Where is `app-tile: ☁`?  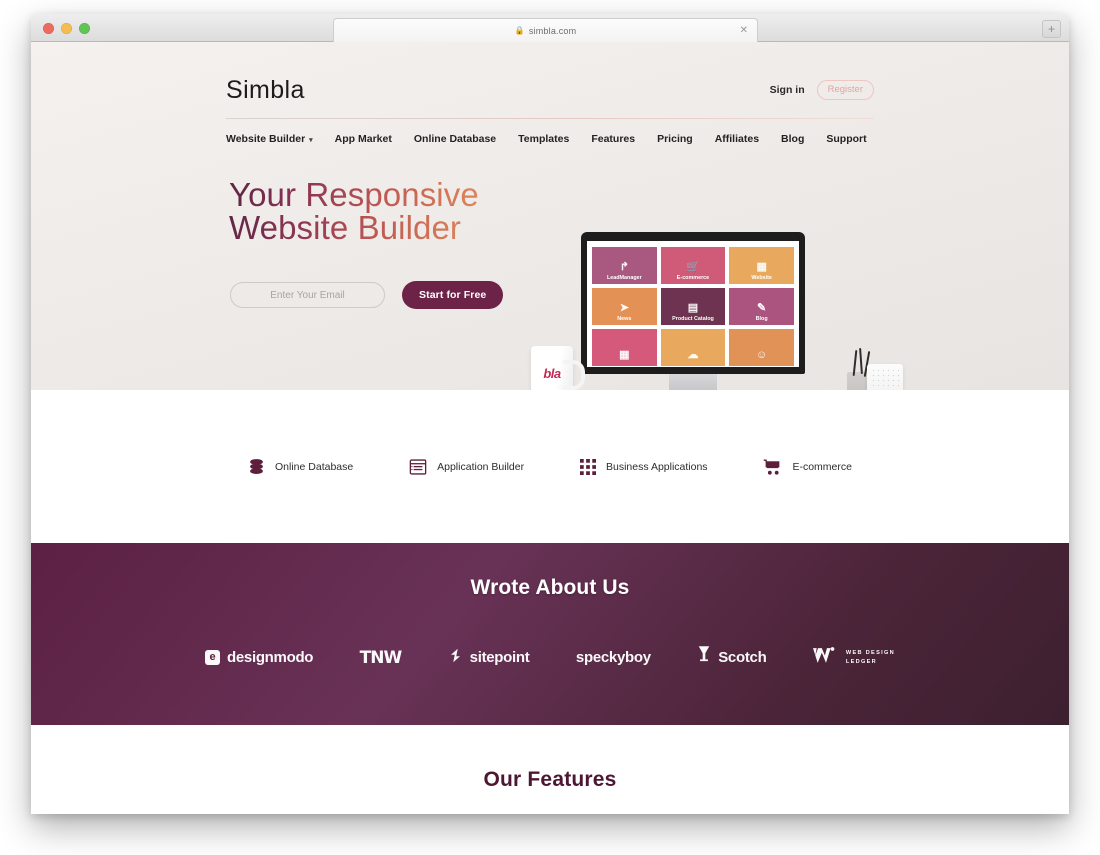
app-tile: ☁ is located at coordinates (693, 347).